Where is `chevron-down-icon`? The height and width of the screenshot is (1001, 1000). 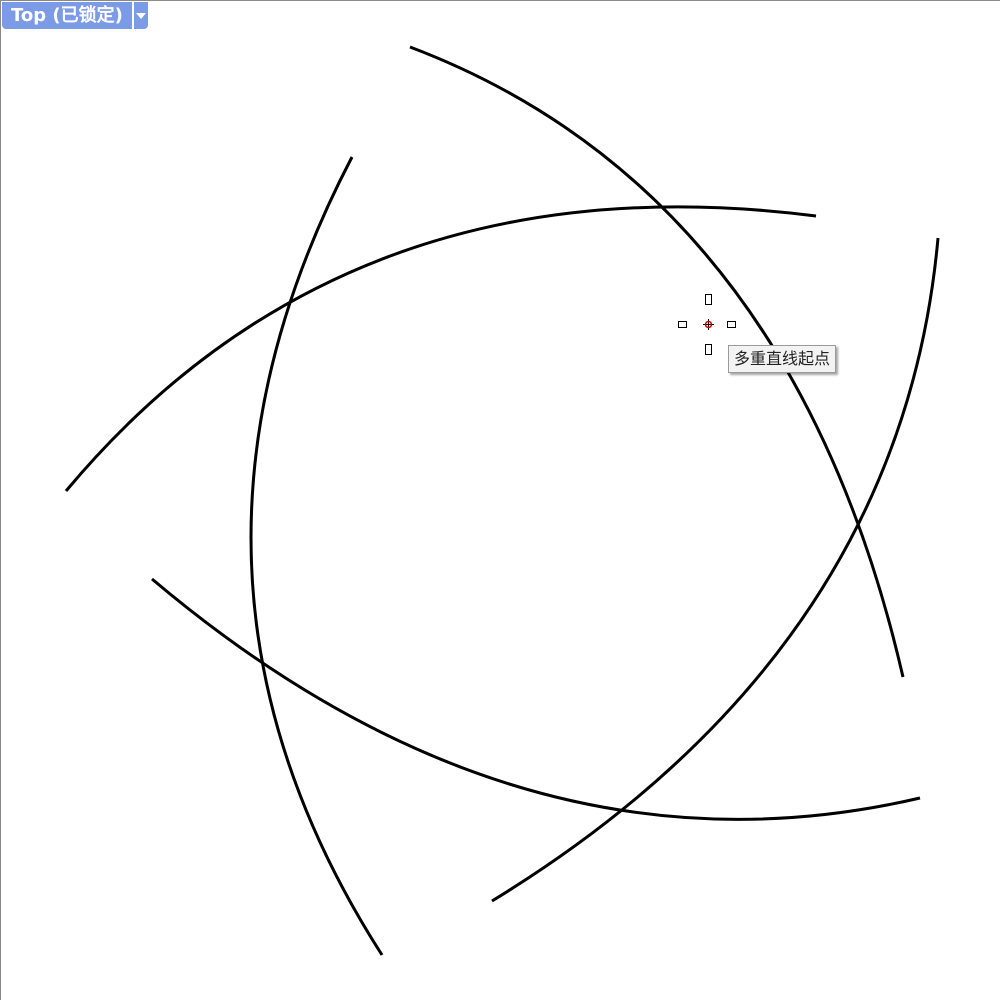
chevron-down-icon is located at coordinates (140, 15).